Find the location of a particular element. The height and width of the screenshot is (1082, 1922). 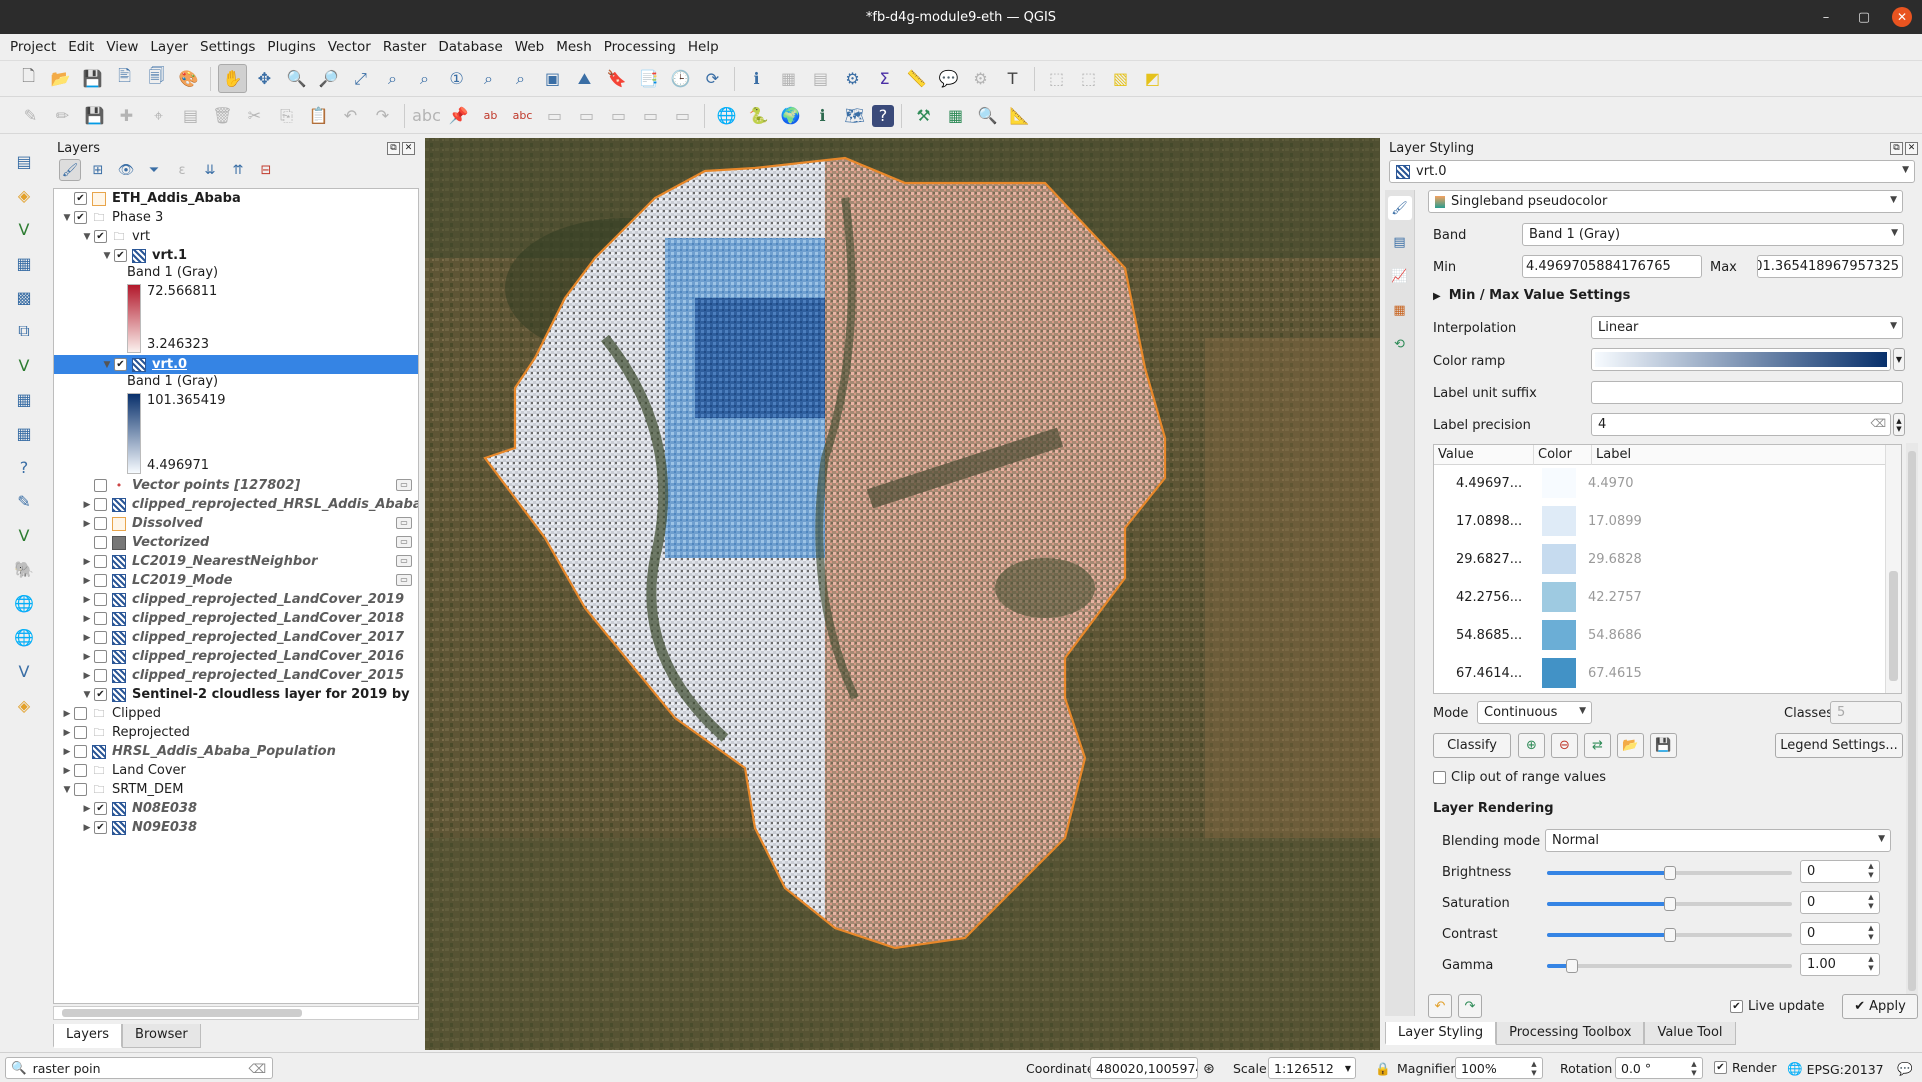

style-manager-icon: 🎨 is located at coordinates (188, 78).